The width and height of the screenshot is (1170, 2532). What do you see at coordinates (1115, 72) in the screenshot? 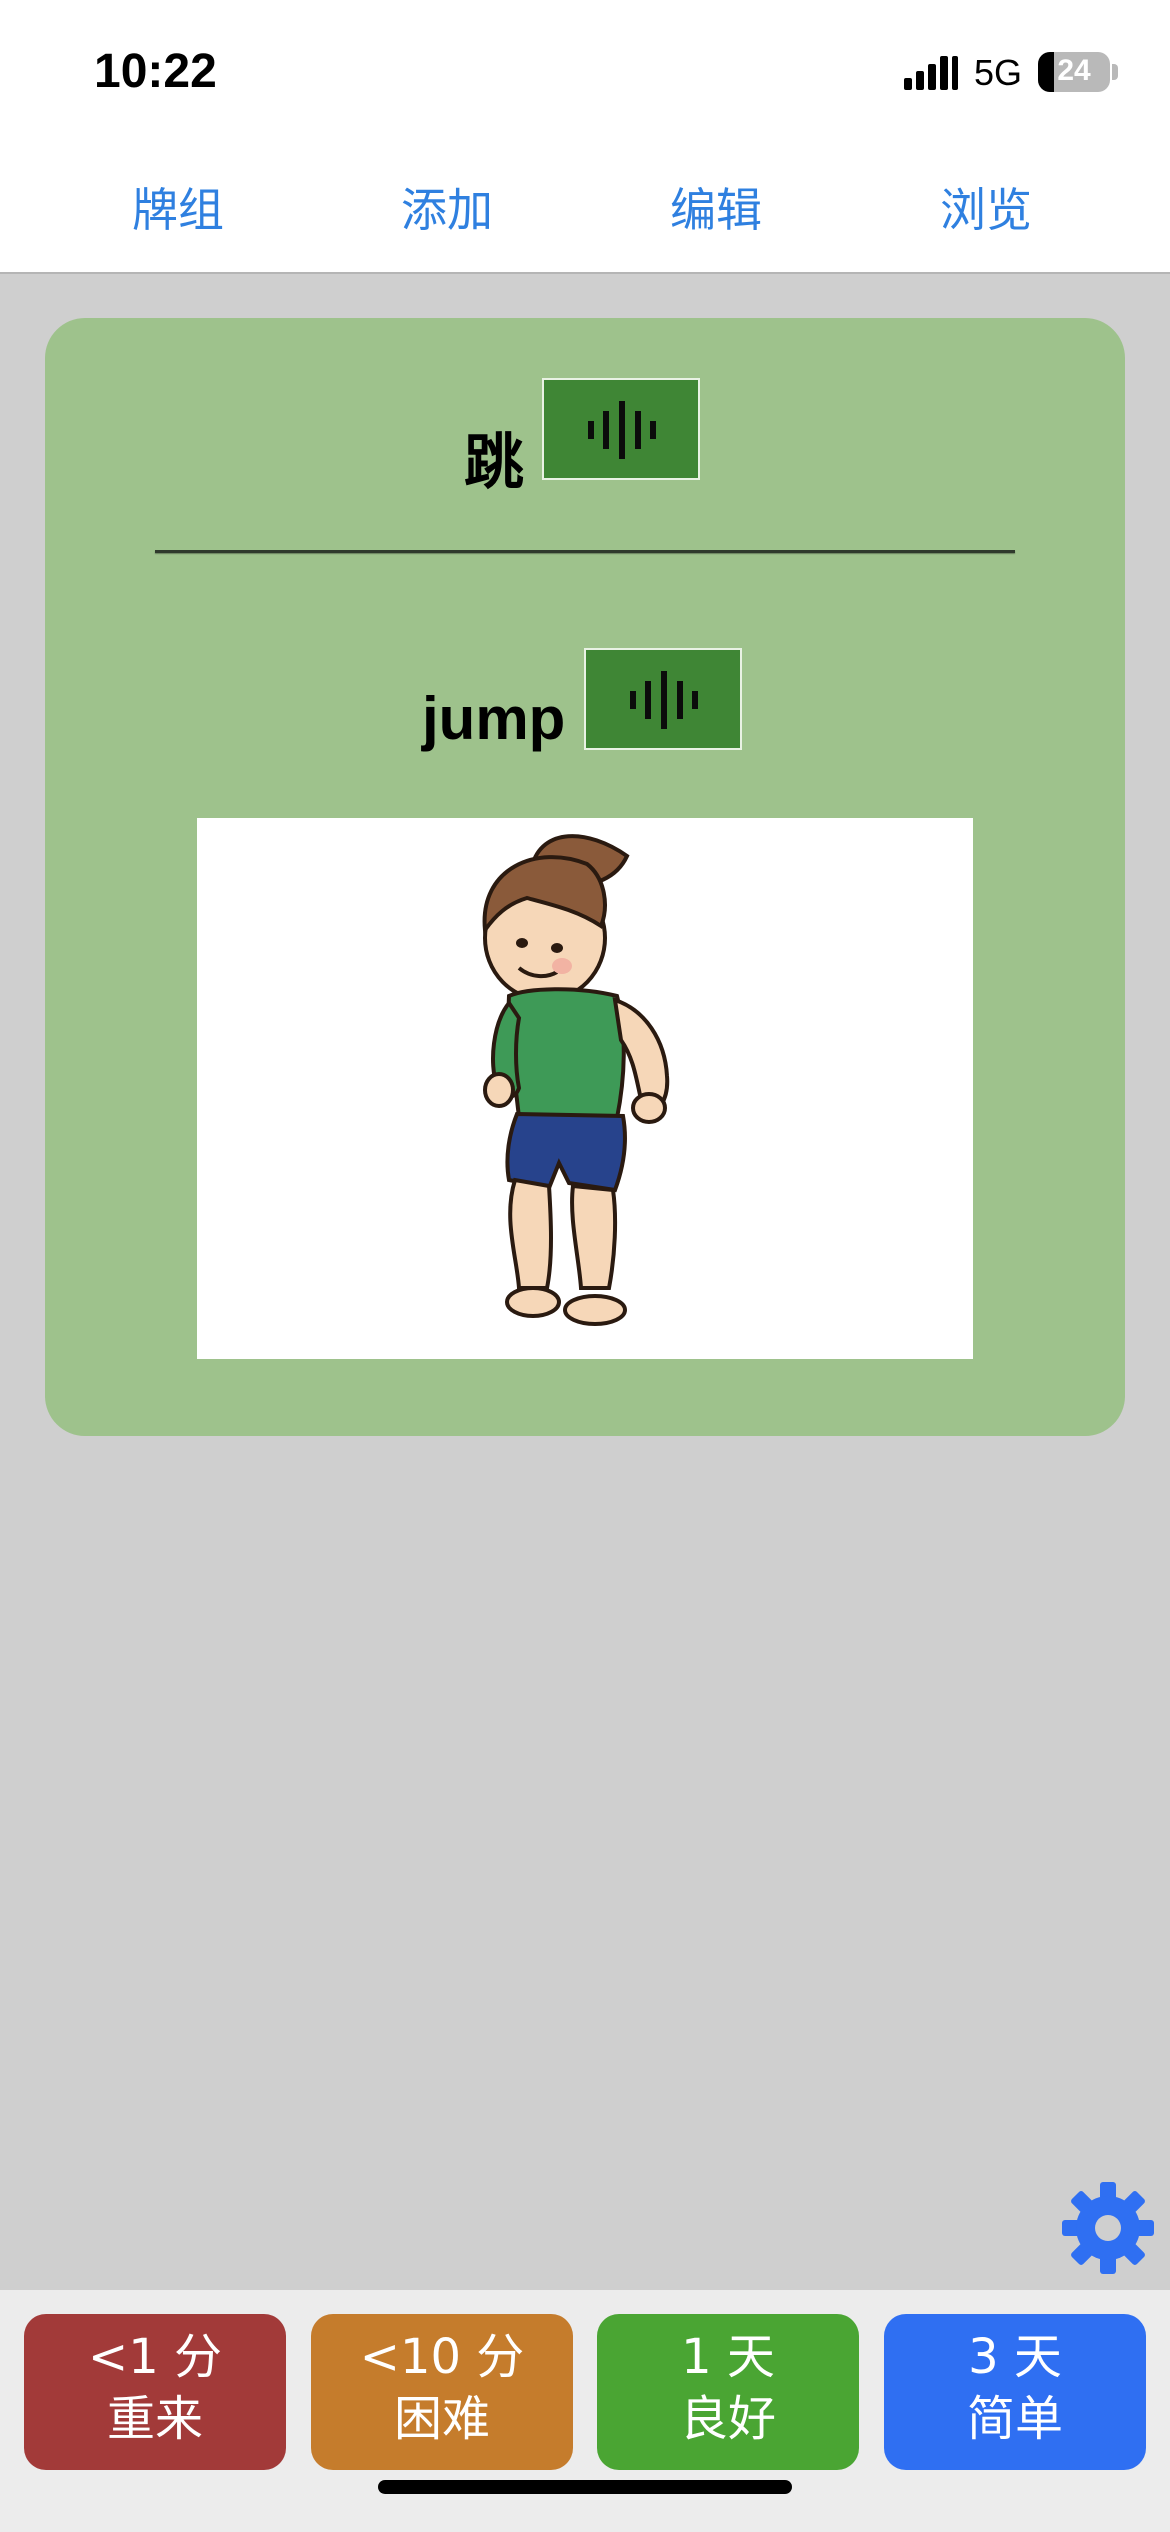
I see `battery-tip` at bounding box center [1115, 72].